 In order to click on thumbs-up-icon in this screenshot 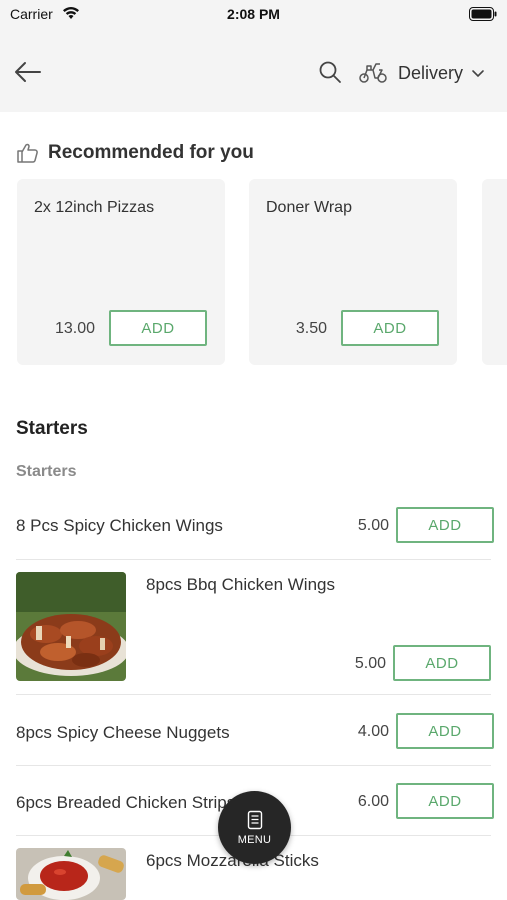, I will do `click(27, 153)`.